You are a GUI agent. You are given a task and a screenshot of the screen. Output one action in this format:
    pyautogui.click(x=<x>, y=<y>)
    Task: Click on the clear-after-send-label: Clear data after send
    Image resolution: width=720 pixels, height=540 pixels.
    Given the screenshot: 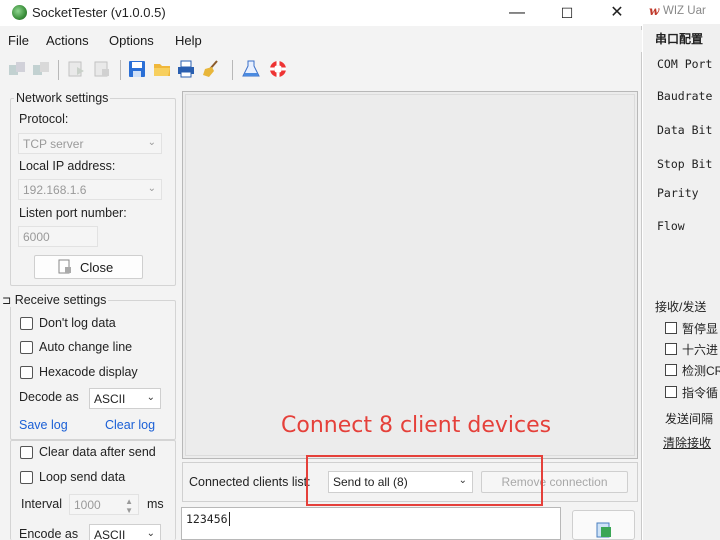 What is the action you would take?
    pyautogui.click(x=97, y=452)
    